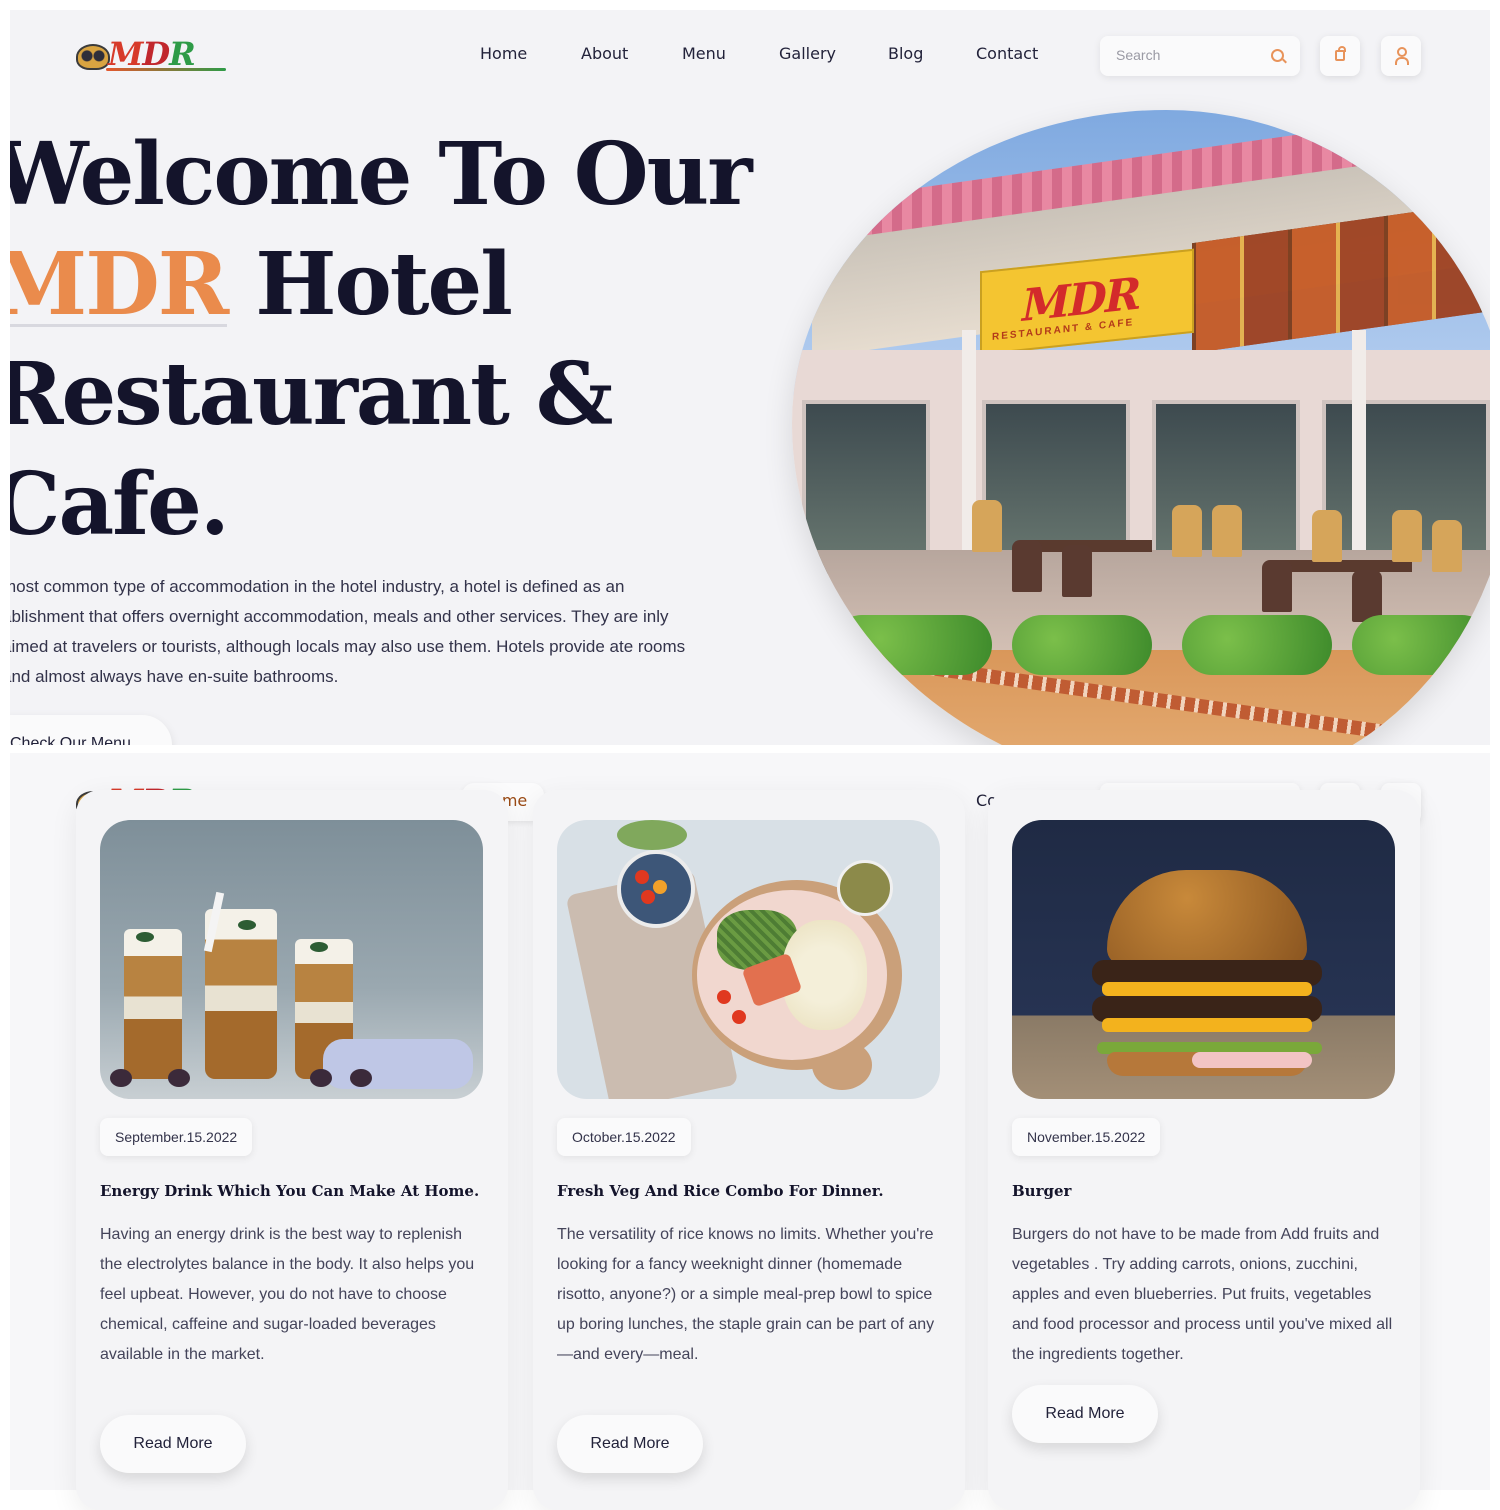 This screenshot has width=1500, height=1510. I want to click on post-title: Energy Drink Which You Can Make At Home., so click(296, 1191).